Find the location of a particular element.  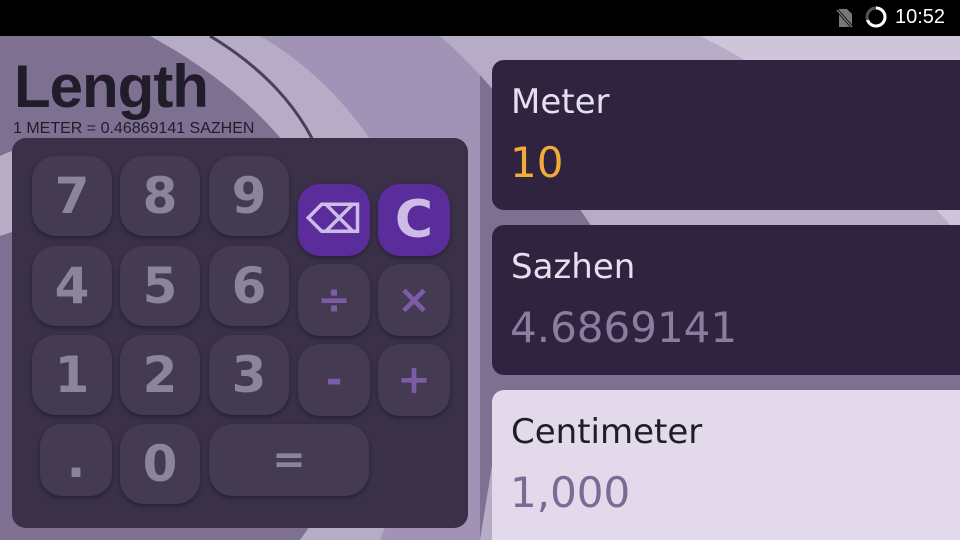

multiply-button: × is located at coordinates (414, 300).